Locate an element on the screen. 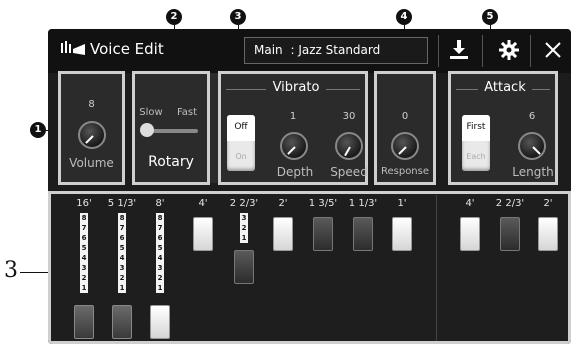 This screenshot has height=349, width=577. rotary-switch-handle is located at coordinates (147, 130).